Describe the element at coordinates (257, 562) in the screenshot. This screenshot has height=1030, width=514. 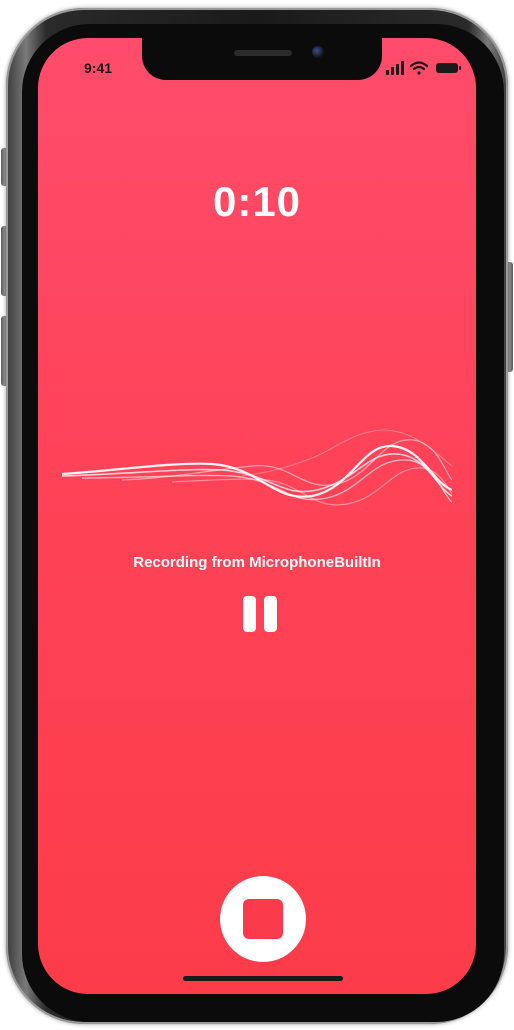
I see `recording-source-label: Recording from MicrophoneBuiltIn` at that location.